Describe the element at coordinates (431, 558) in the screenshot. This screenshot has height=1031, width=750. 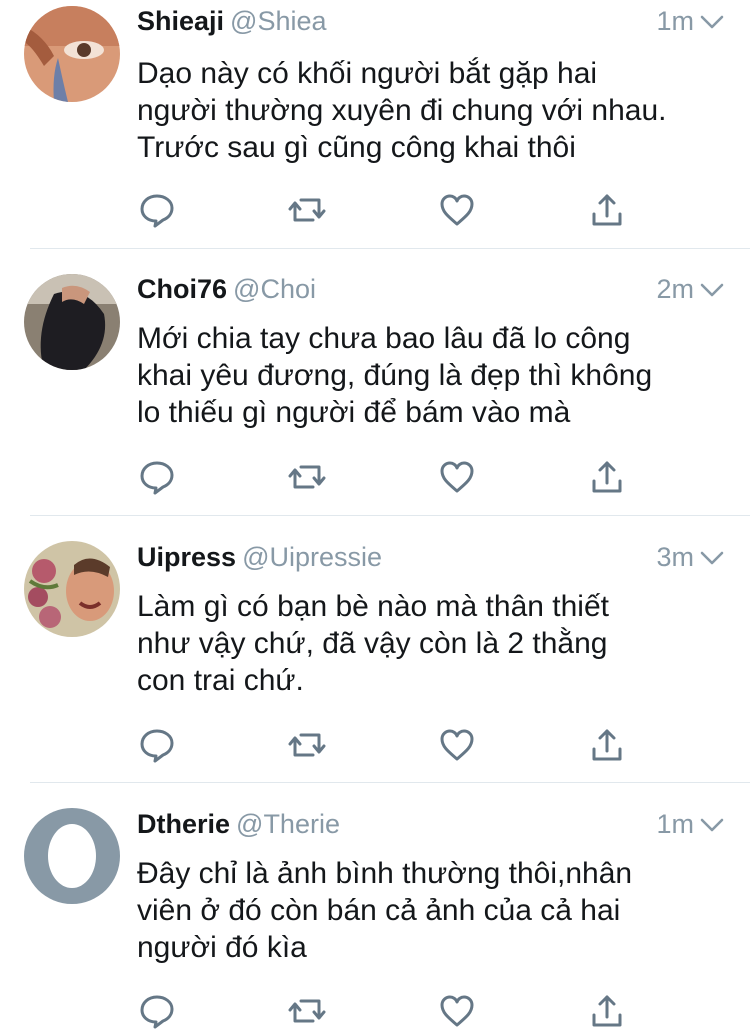
I see `tweet-header: Uipress @Uipressie 3m` at that location.